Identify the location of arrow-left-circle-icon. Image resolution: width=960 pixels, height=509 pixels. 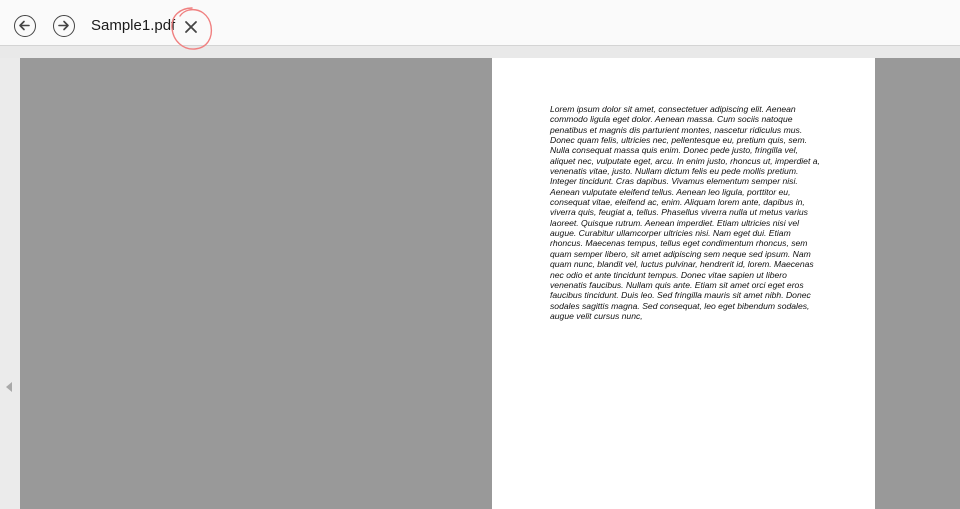
(24, 25).